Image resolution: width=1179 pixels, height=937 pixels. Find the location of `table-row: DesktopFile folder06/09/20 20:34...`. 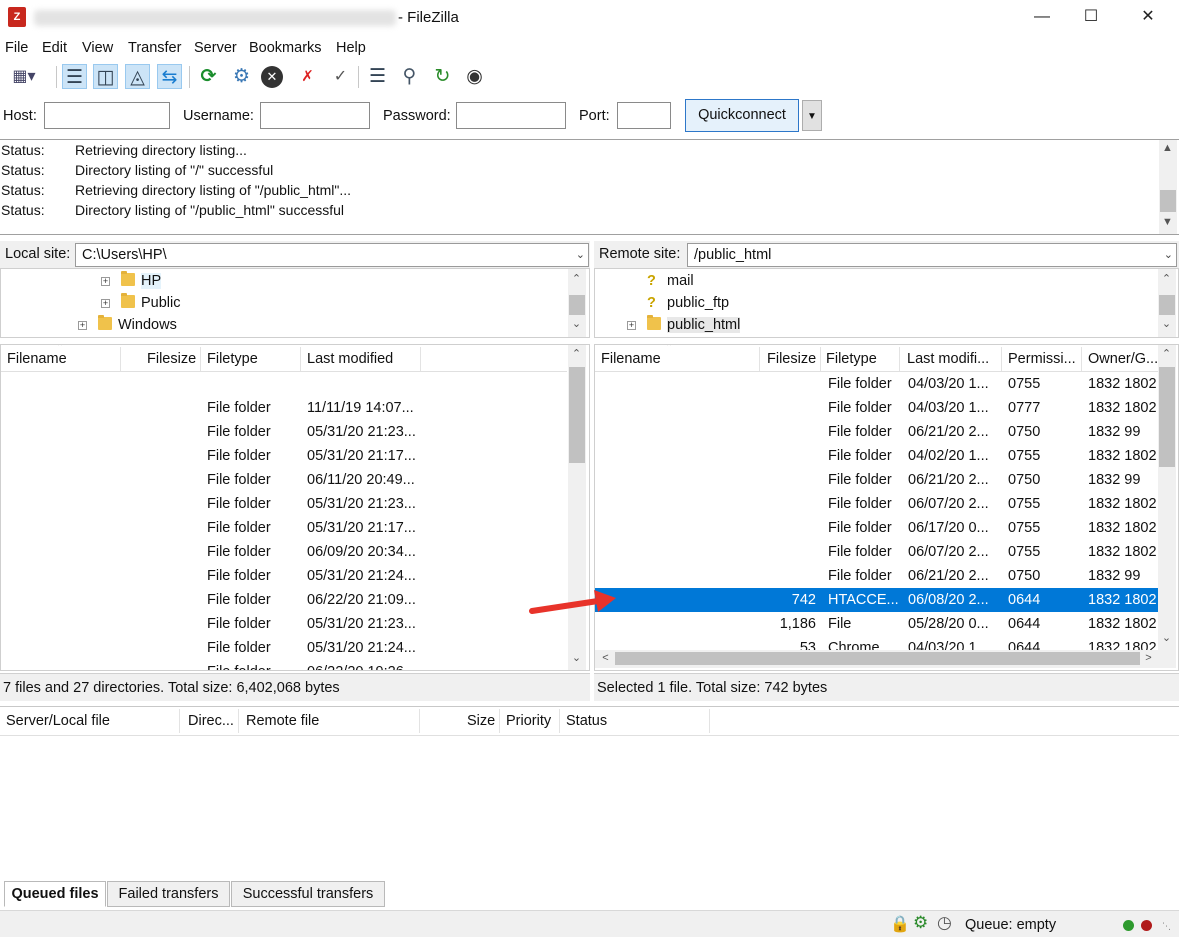

table-row: DesktopFile folder06/09/20 20:34... is located at coordinates (284, 552).